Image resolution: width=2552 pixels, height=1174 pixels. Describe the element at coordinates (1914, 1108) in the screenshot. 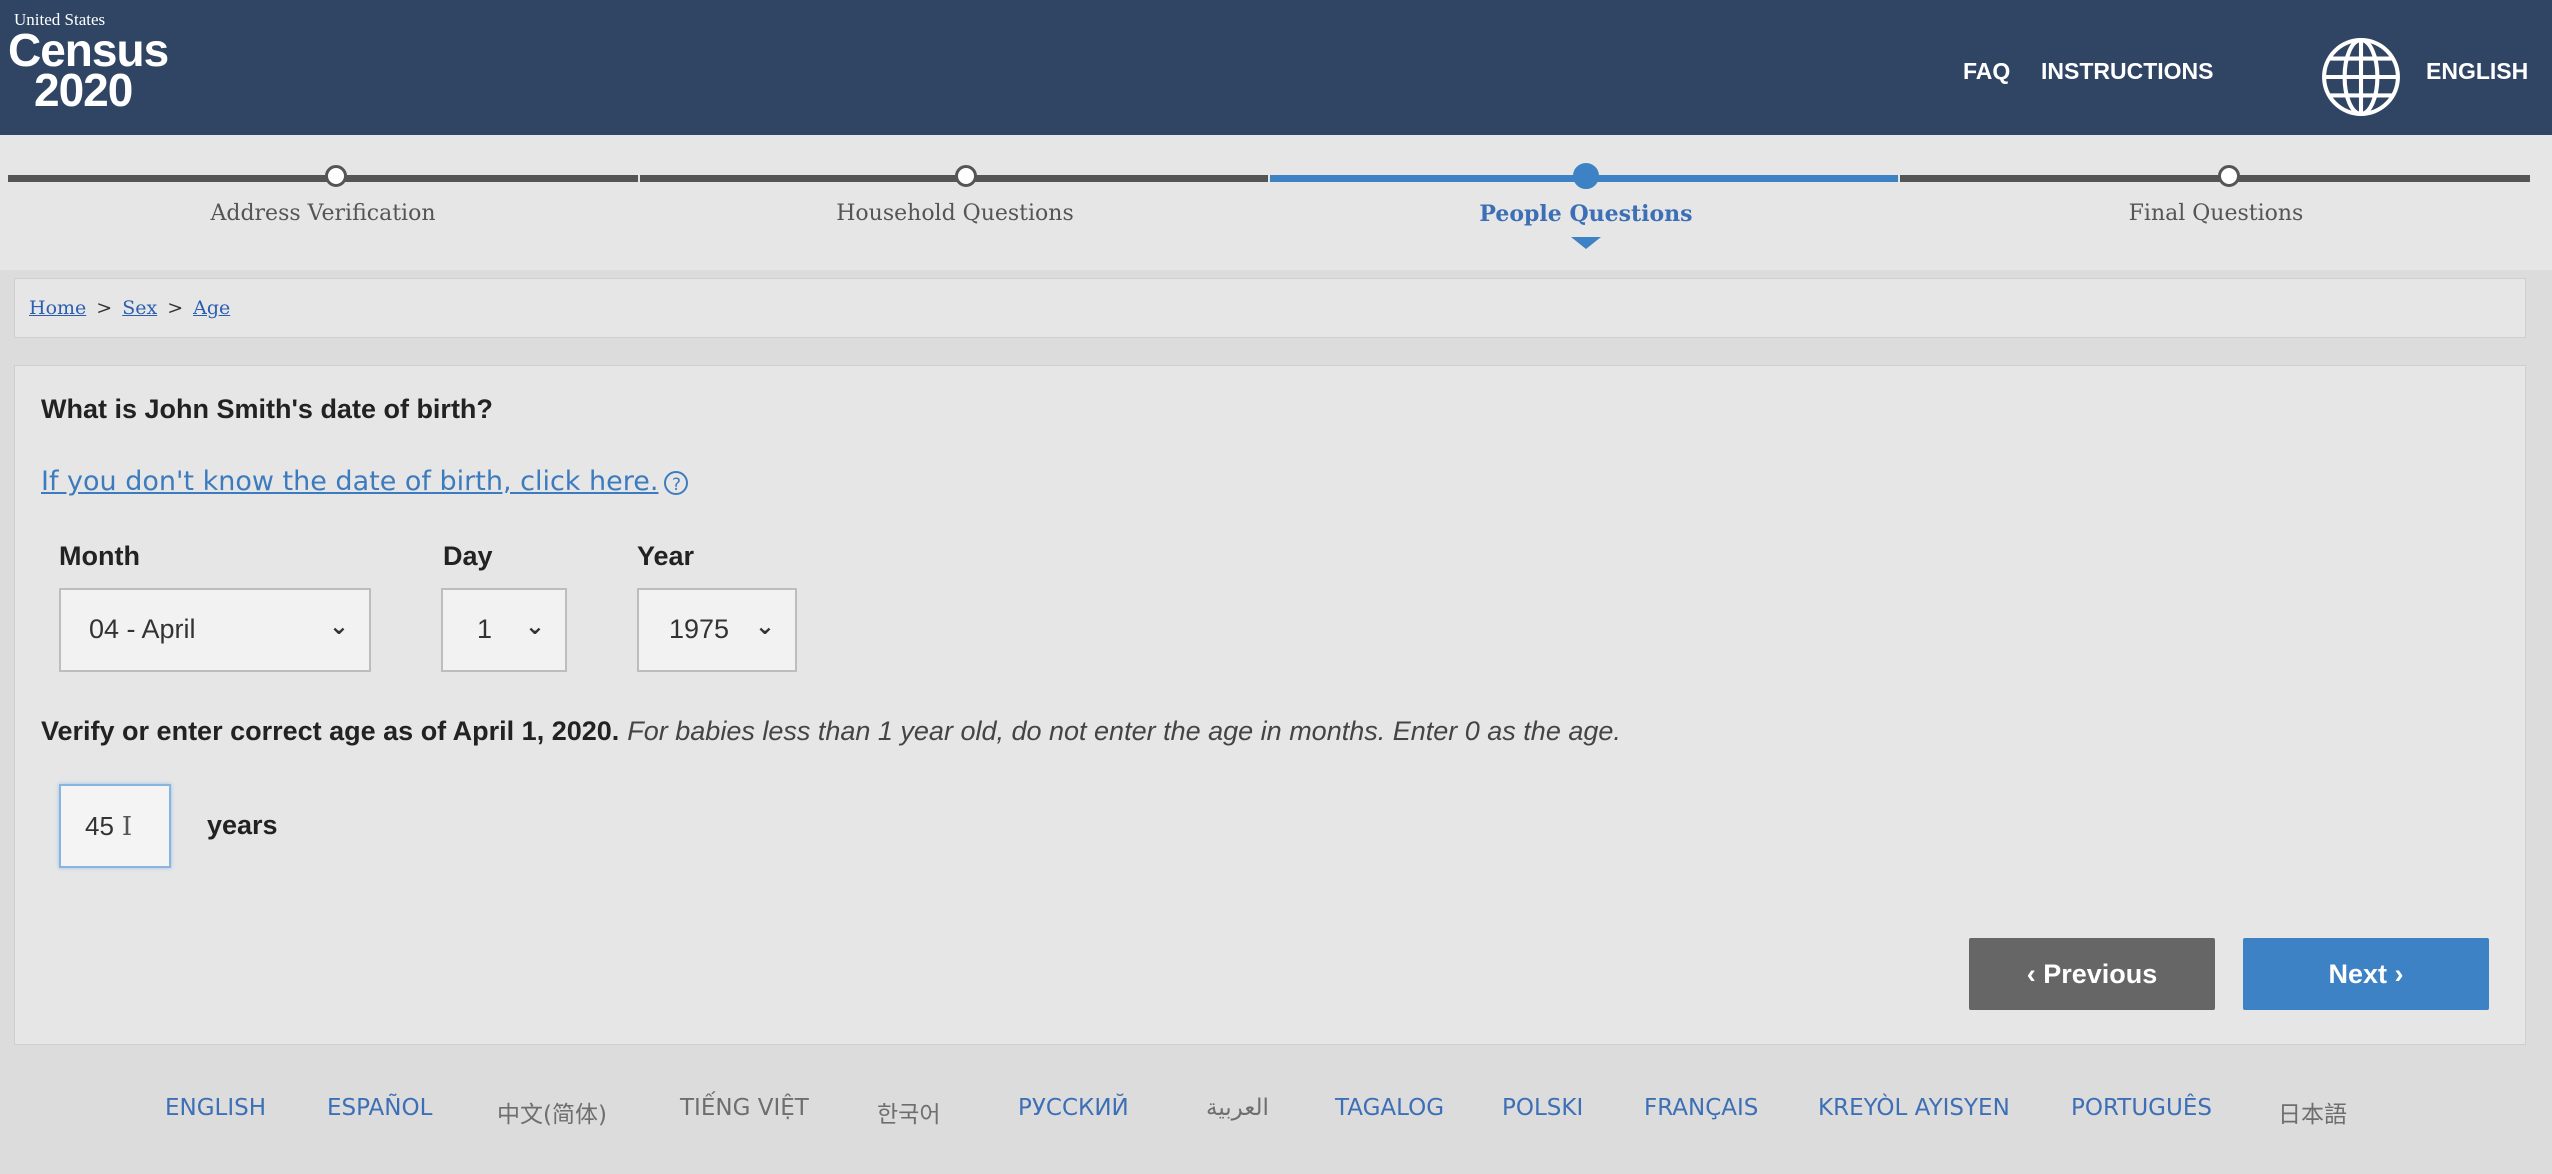

I see `language-kreyol: KREYÒL AYISYEN` at that location.